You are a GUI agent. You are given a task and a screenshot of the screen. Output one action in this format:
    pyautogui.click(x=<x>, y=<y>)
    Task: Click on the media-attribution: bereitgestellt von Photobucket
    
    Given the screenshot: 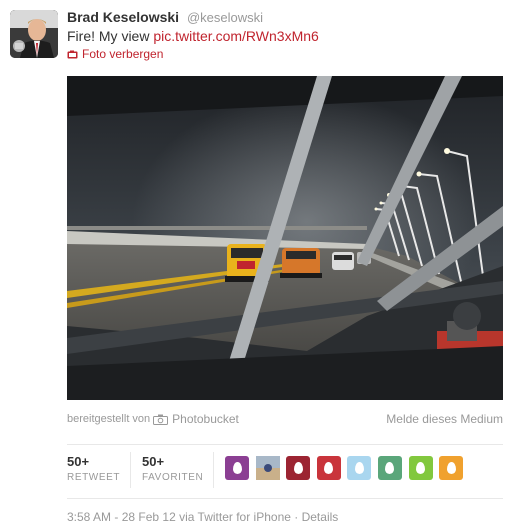 What is the action you would take?
    pyautogui.click(x=153, y=419)
    